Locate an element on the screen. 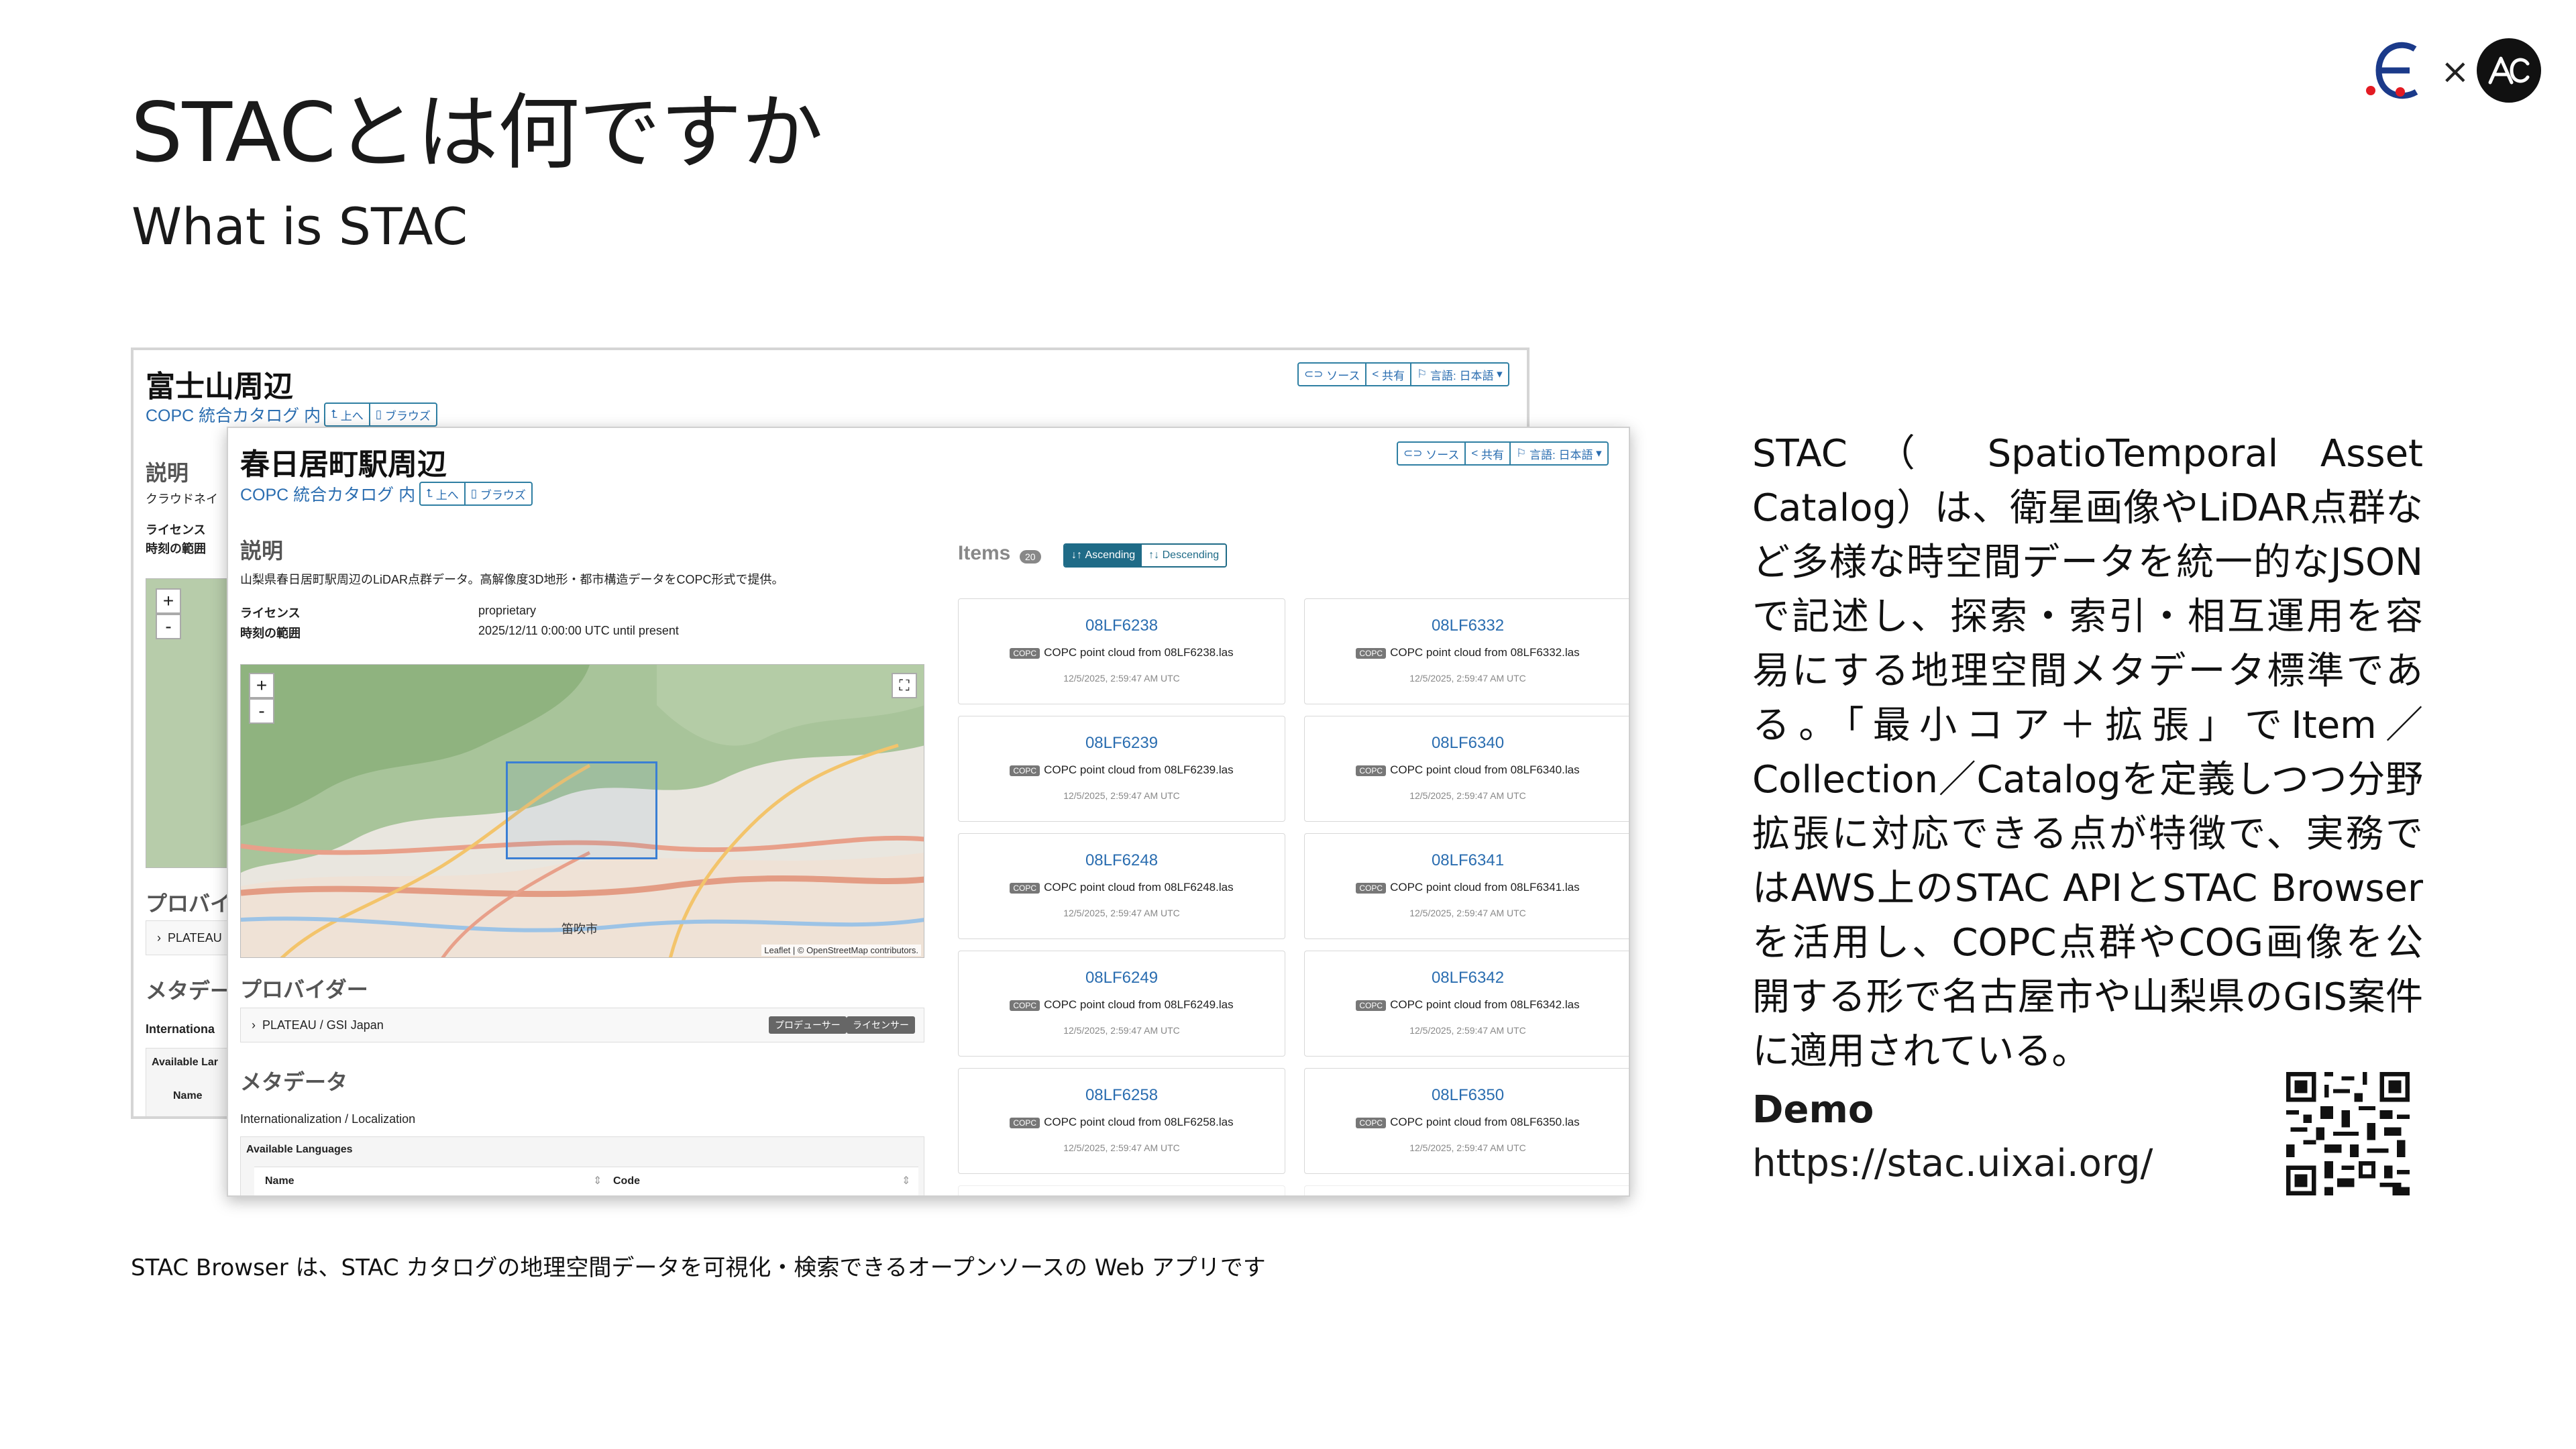 The width and height of the screenshot is (2576, 1449). demo-label: Demo is located at coordinates (1813, 1110).